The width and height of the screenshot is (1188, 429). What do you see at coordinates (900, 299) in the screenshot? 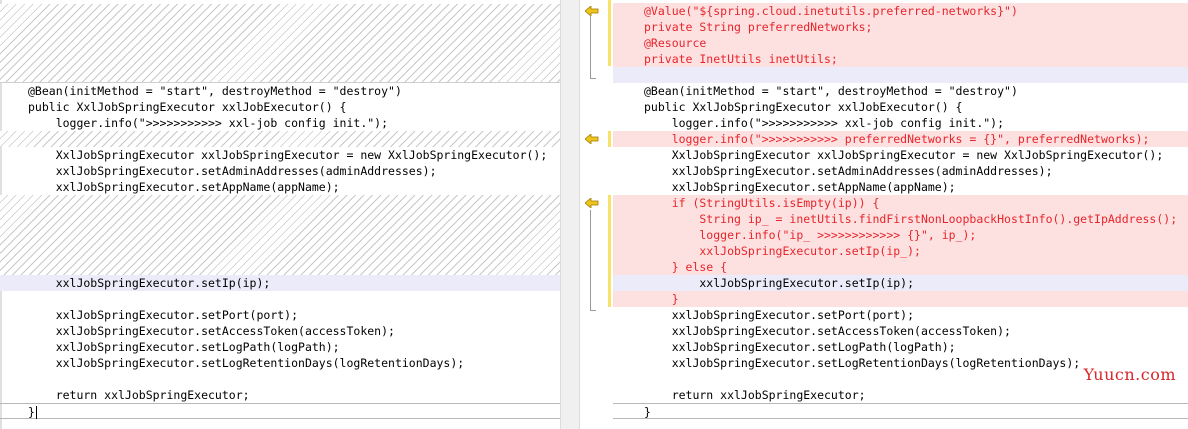
I see `code-line-added: }` at bounding box center [900, 299].